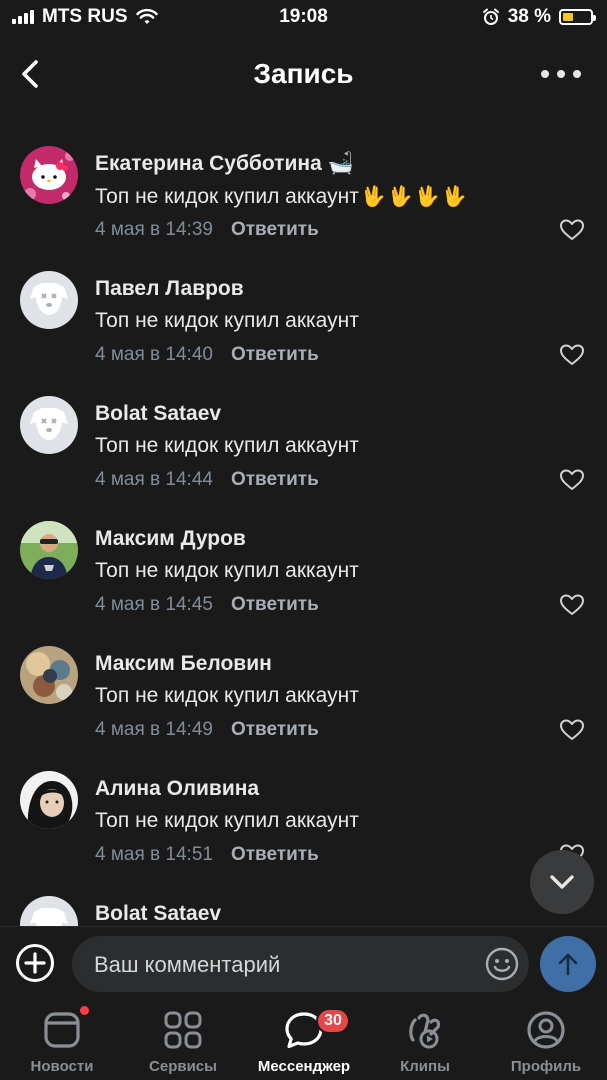 The image size is (607, 1080). I want to click on alarm-icon, so click(490, 16).